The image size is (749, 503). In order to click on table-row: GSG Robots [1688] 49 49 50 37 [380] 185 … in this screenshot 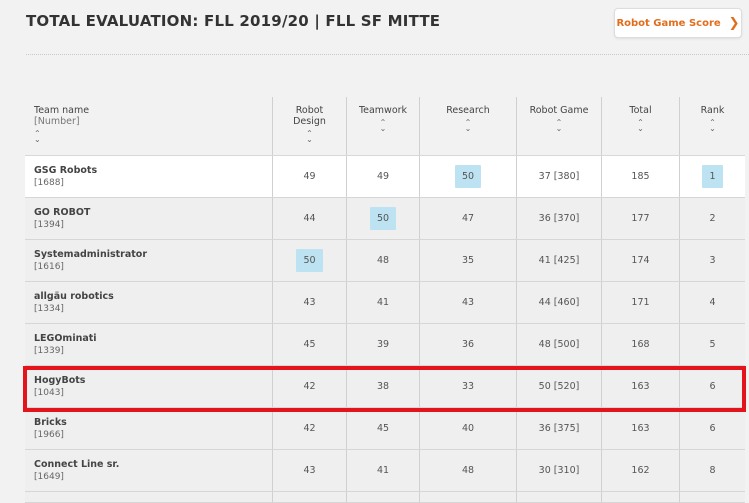, I will do `click(385, 177)`.